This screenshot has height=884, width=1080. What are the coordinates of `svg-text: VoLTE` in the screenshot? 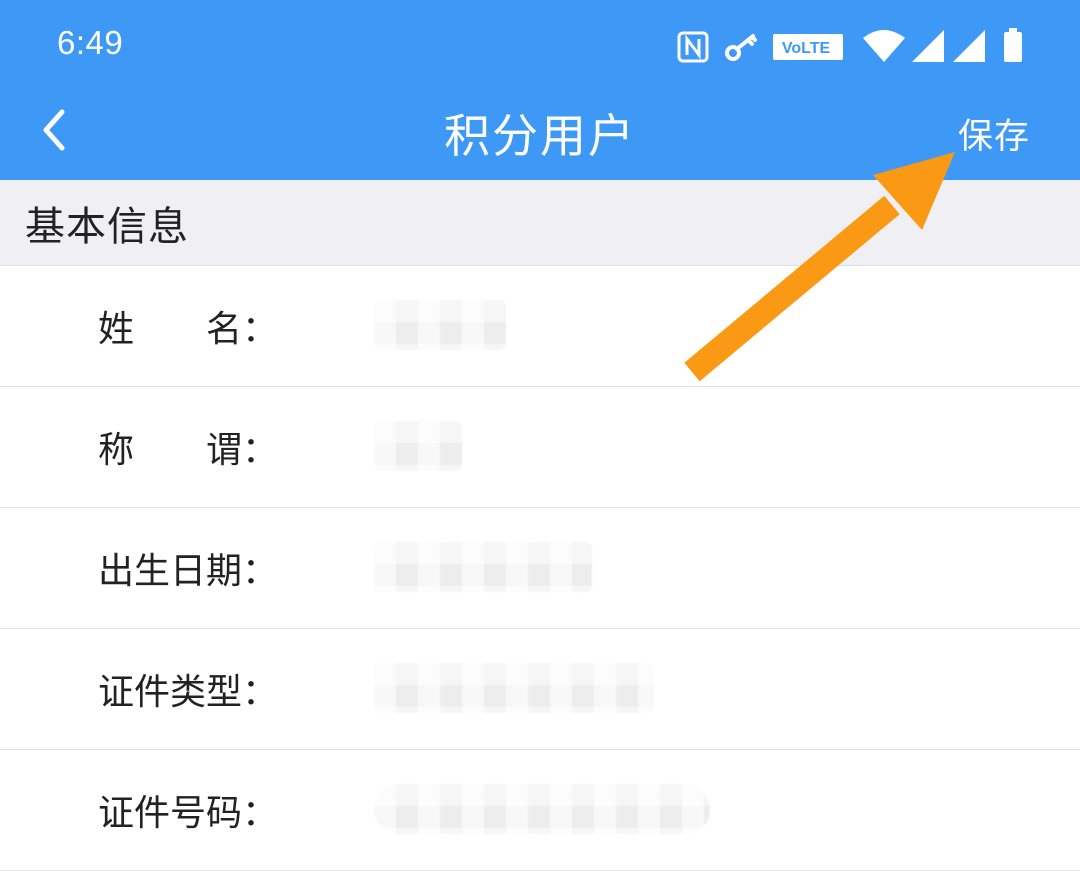 It's located at (806, 48).